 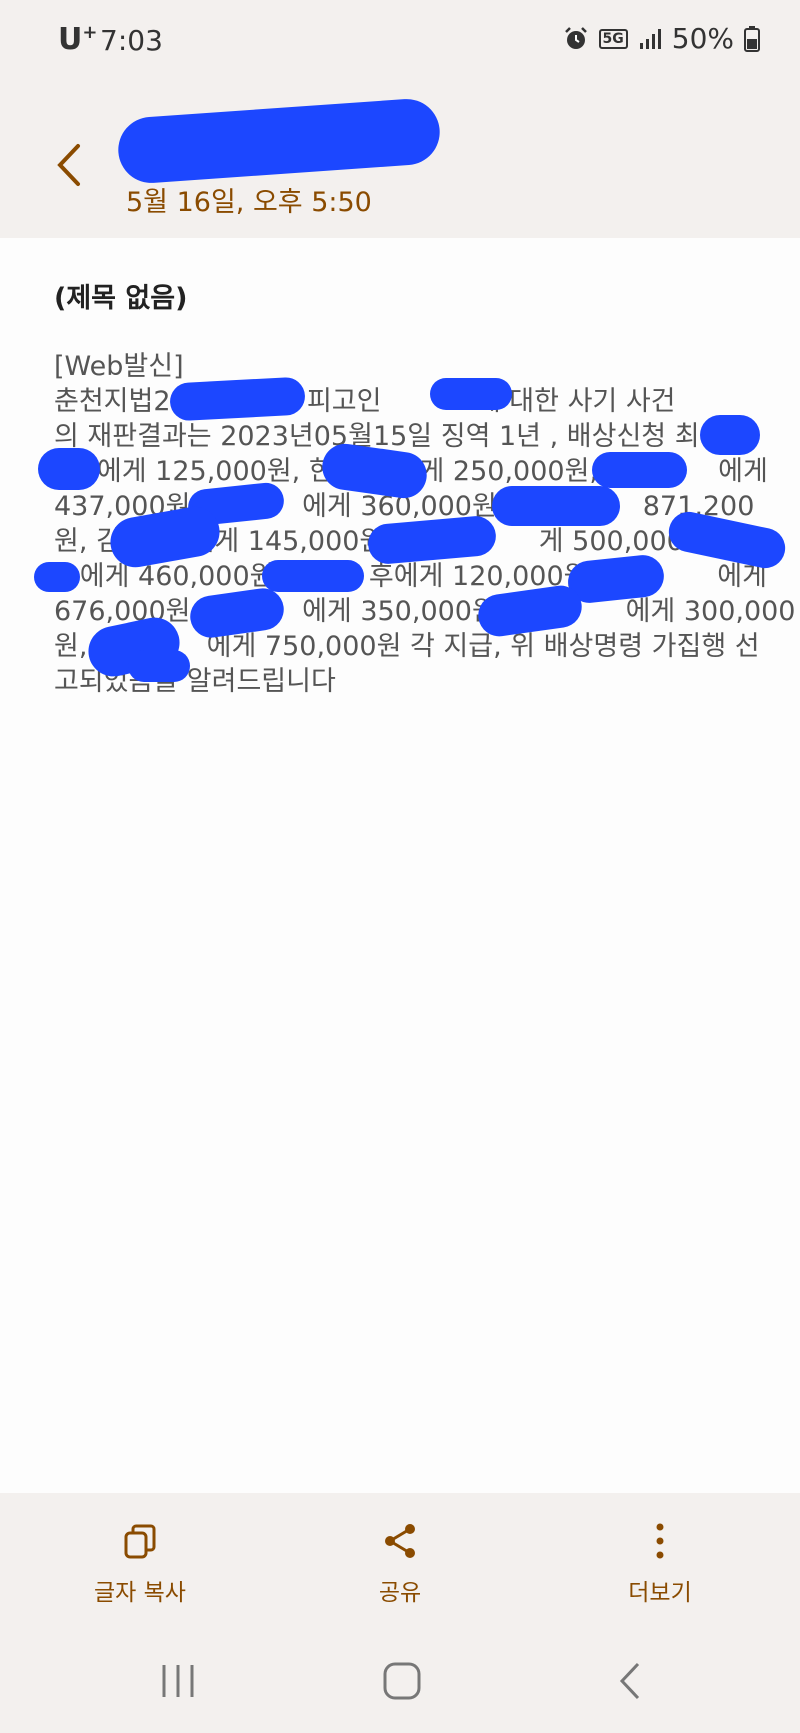 I want to click on body-line: [Web발신], so click(x=119, y=366).